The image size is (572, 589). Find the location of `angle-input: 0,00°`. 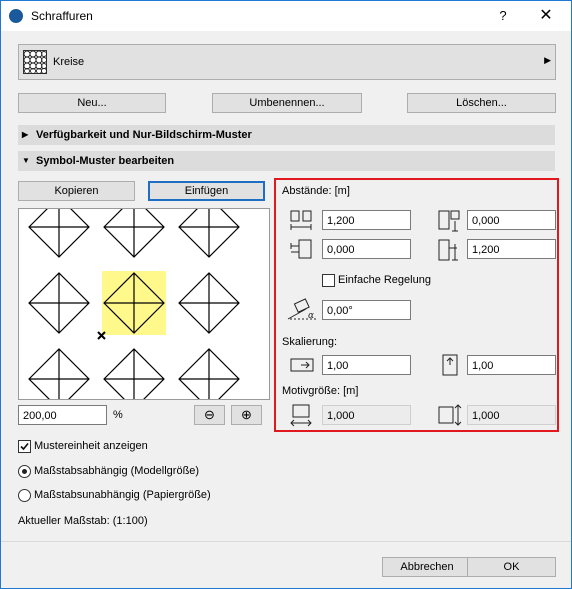

angle-input: 0,00° is located at coordinates (366, 310).